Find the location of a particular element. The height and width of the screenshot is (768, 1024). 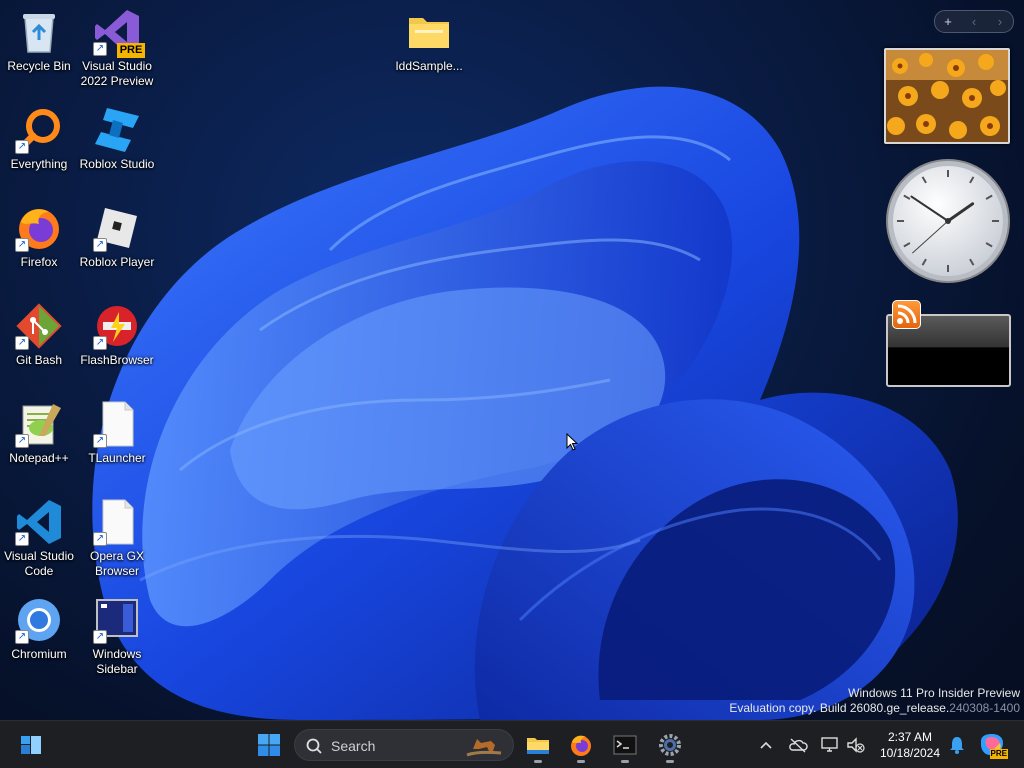

network-icon is located at coordinates (830, 745).